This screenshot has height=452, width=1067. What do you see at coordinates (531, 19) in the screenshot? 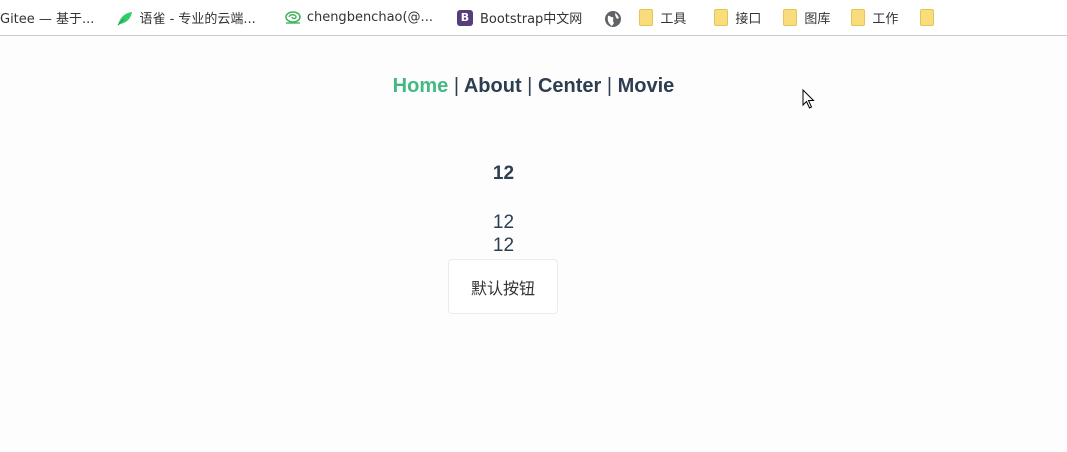
I see `bookmark-label: Bootstrap中文网` at bounding box center [531, 19].